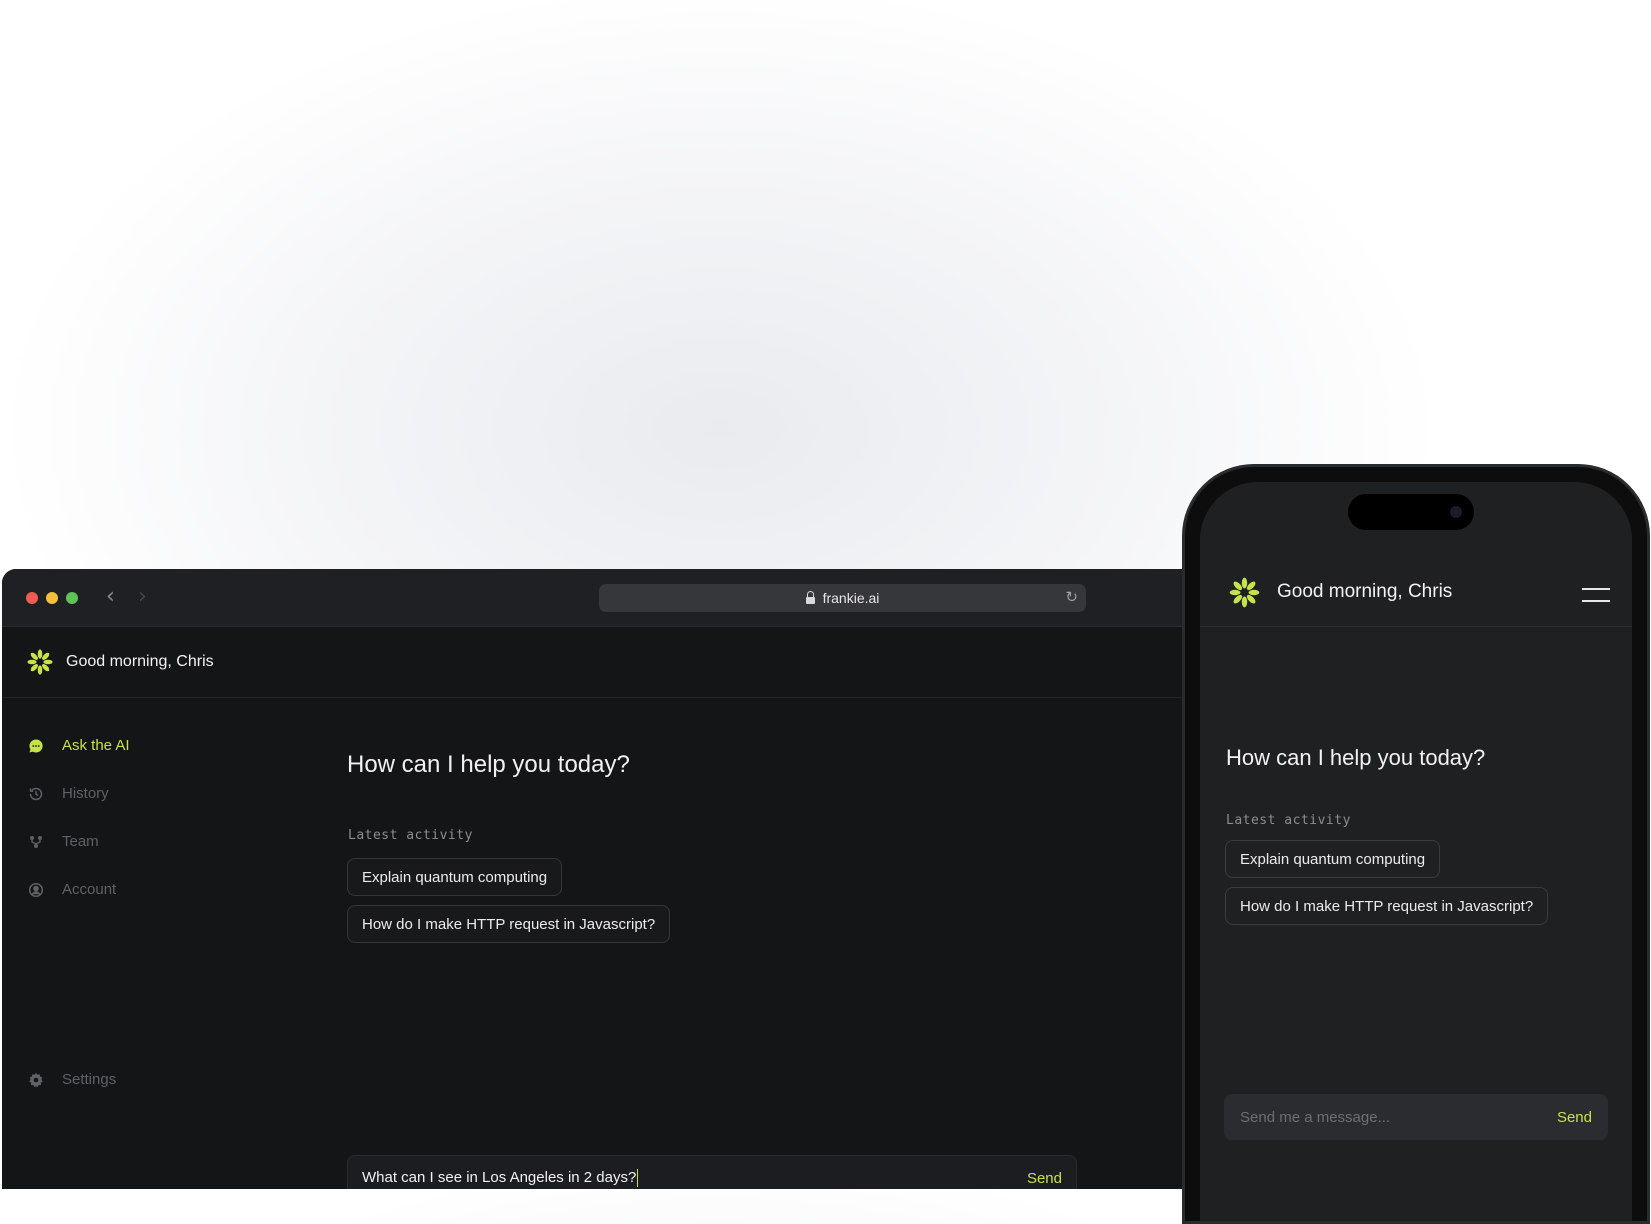 The width and height of the screenshot is (1651, 1224). What do you see at coordinates (36, 890) in the screenshot?
I see `account-icon` at bounding box center [36, 890].